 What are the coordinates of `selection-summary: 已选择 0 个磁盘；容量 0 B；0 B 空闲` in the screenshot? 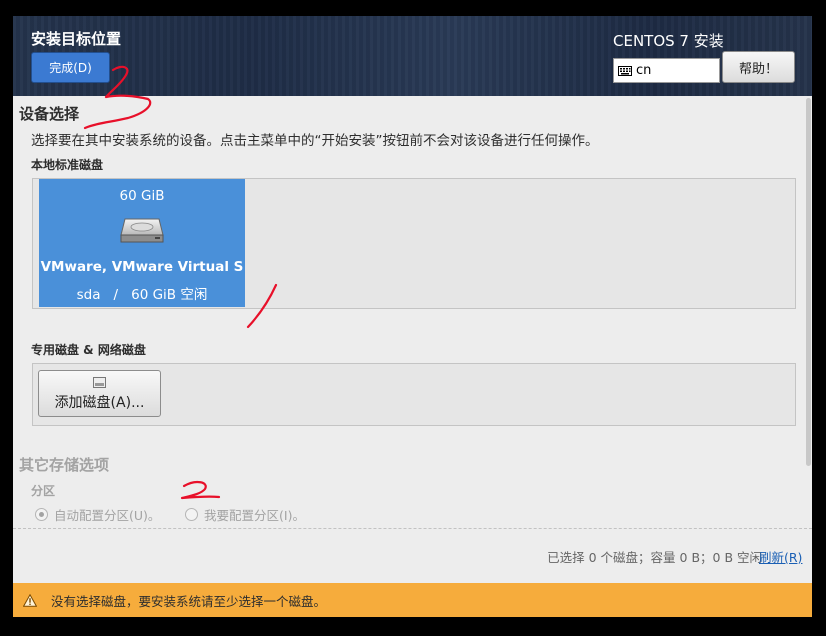 It's located at (654, 557).